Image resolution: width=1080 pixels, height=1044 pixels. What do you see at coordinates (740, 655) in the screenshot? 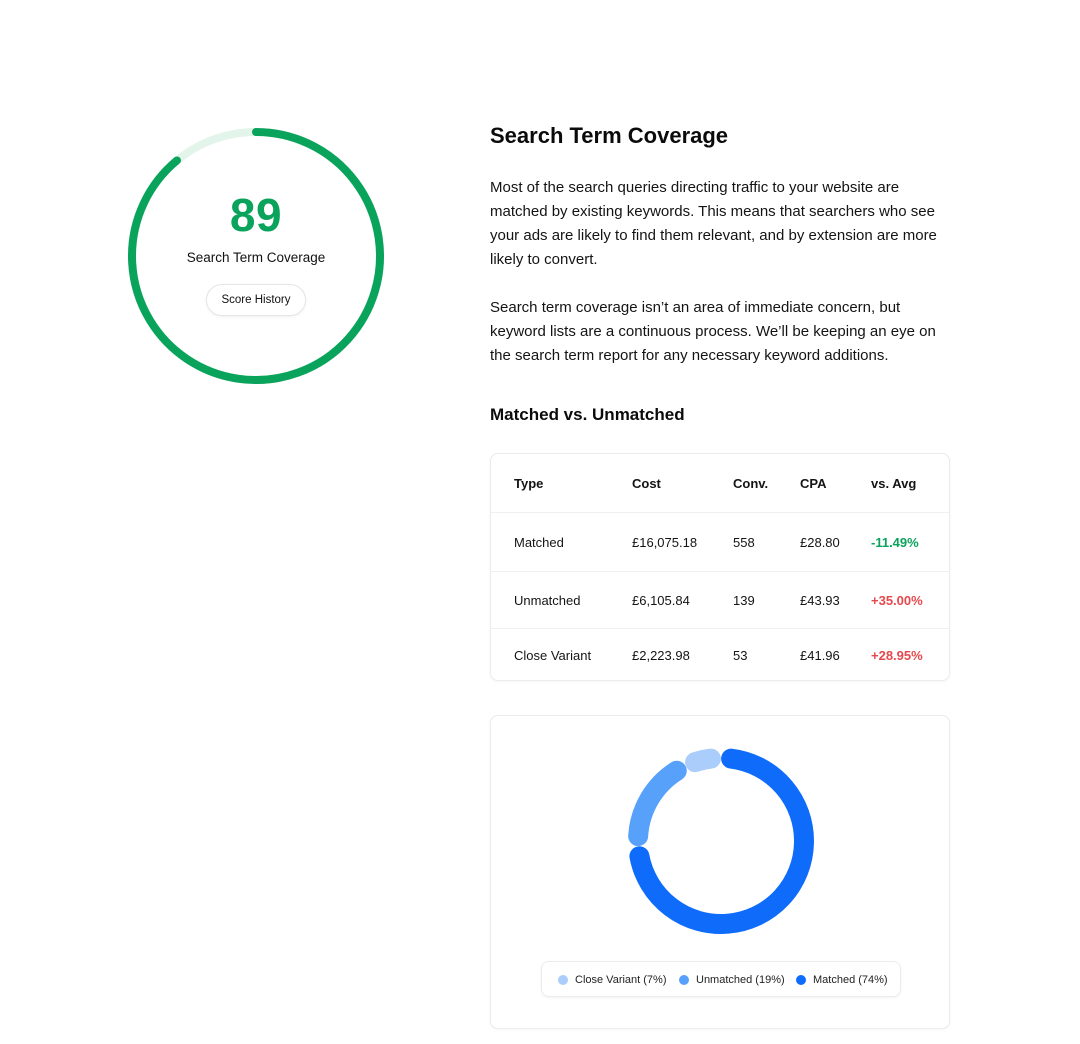
I see `row-conv: 53` at bounding box center [740, 655].